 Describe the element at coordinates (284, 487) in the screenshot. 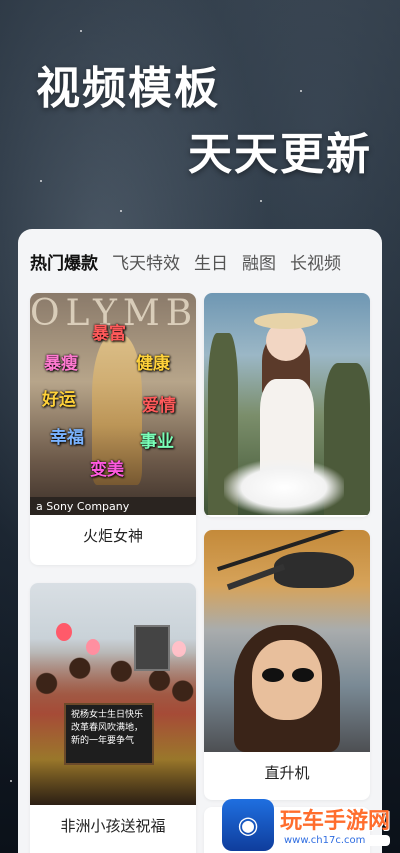

I see `cloud-shape` at that location.